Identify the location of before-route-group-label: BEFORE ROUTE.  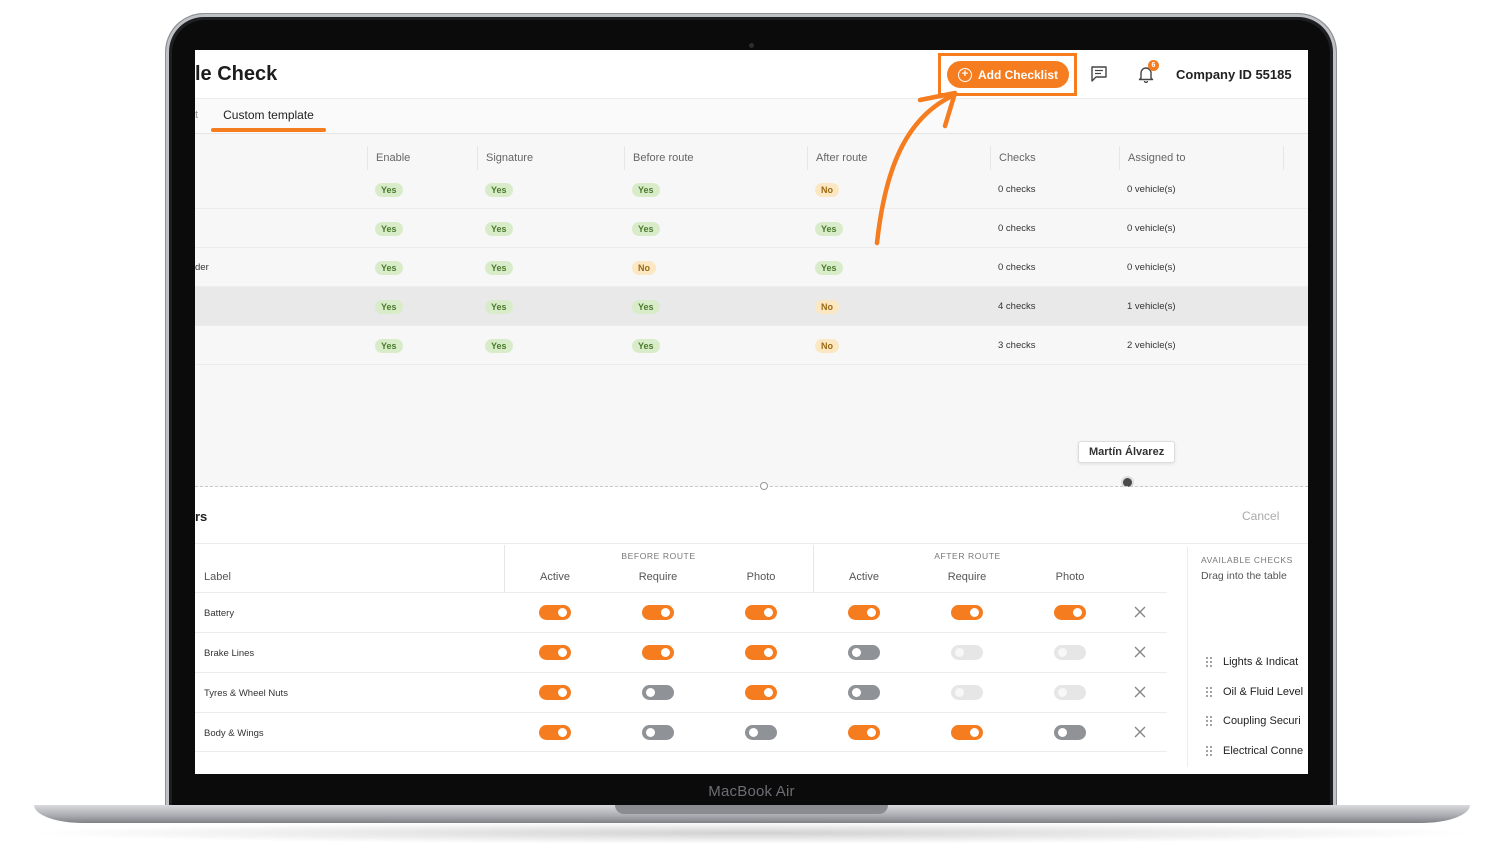
(658, 556).